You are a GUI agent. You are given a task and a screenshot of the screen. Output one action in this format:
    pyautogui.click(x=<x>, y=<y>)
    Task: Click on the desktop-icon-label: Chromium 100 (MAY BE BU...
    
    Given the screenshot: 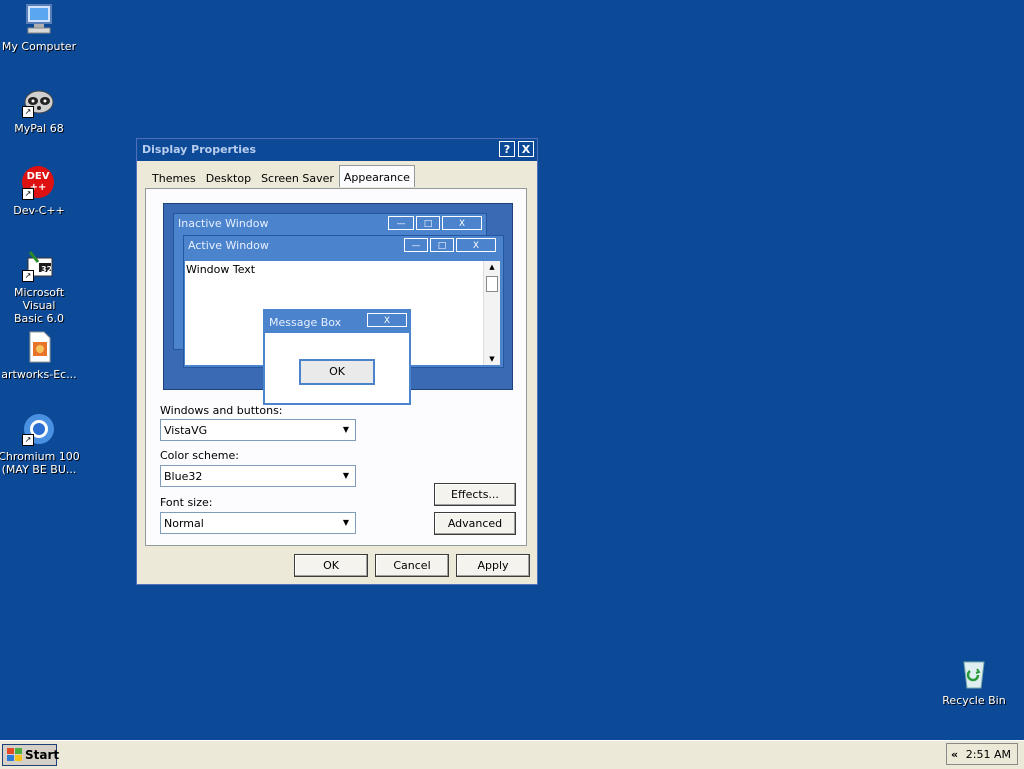 What is the action you would take?
    pyautogui.click(x=40, y=463)
    